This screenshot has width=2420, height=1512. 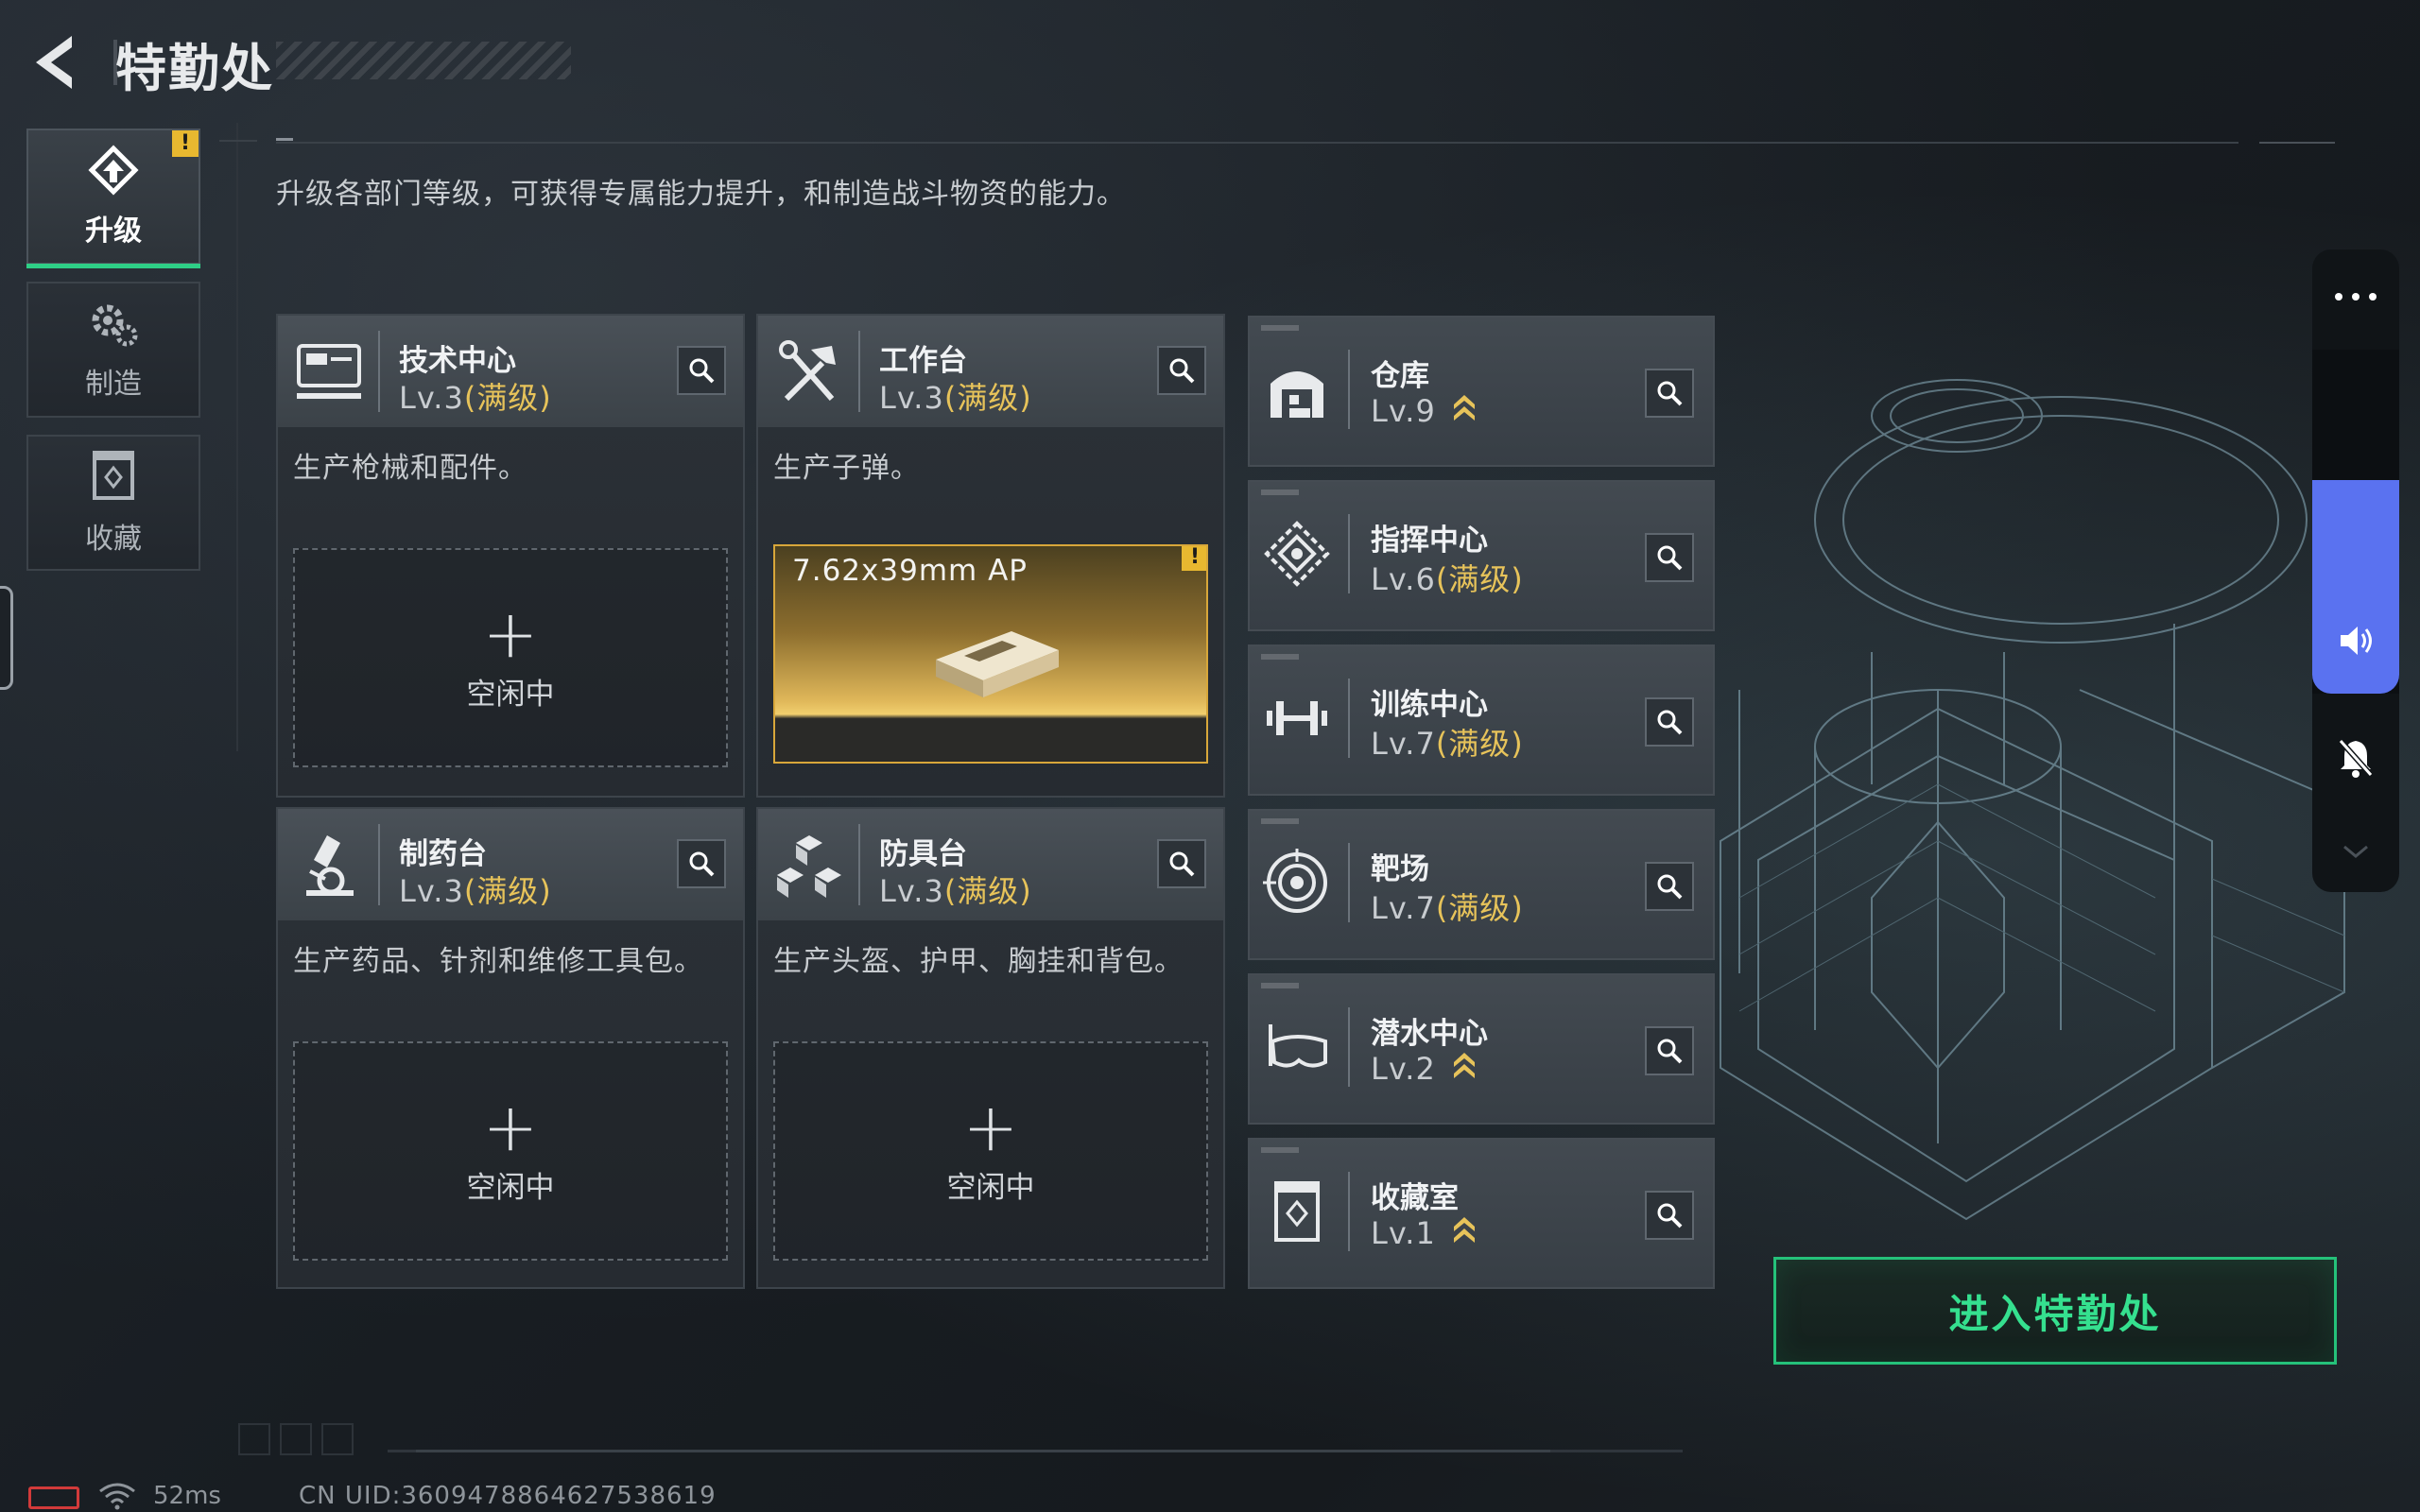 What do you see at coordinates (410, 468) in the screenshot?
I see `card-description: 生产枪械和配件。` at bounding box center [410, 468].